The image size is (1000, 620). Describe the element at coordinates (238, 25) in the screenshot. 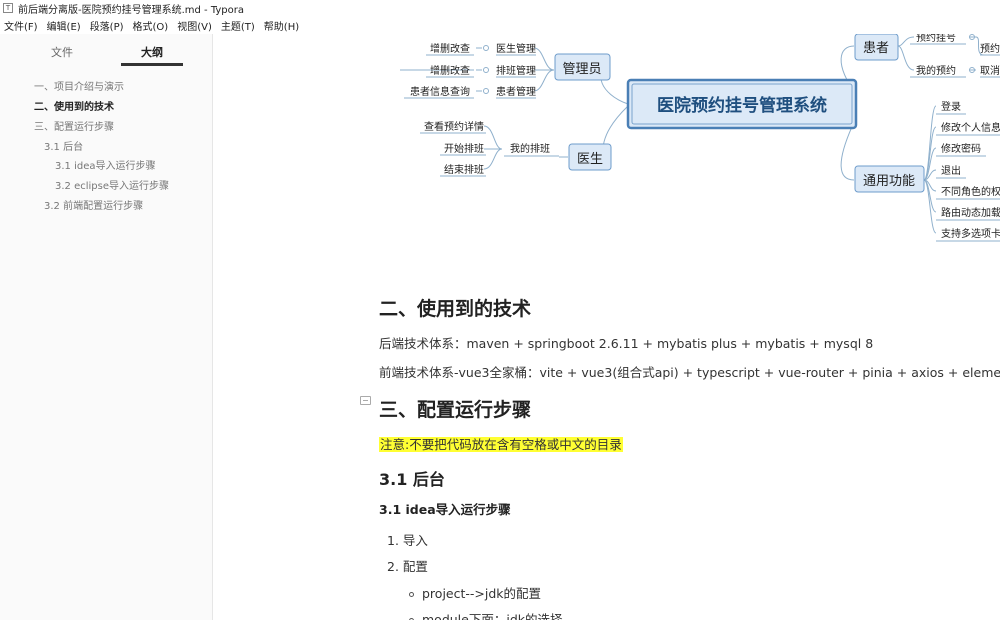

I see `menu-theme: 主题(T)` at that location.